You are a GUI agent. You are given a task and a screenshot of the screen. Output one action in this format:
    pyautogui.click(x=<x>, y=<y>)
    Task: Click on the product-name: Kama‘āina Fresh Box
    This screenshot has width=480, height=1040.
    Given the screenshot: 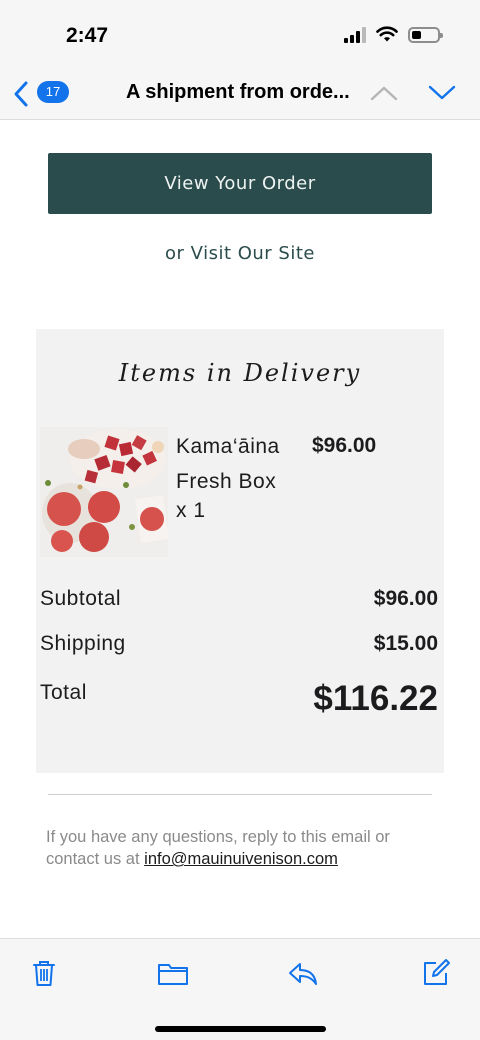 What is the action you would take?
    pyautogui.click(x=241, y=464)
    